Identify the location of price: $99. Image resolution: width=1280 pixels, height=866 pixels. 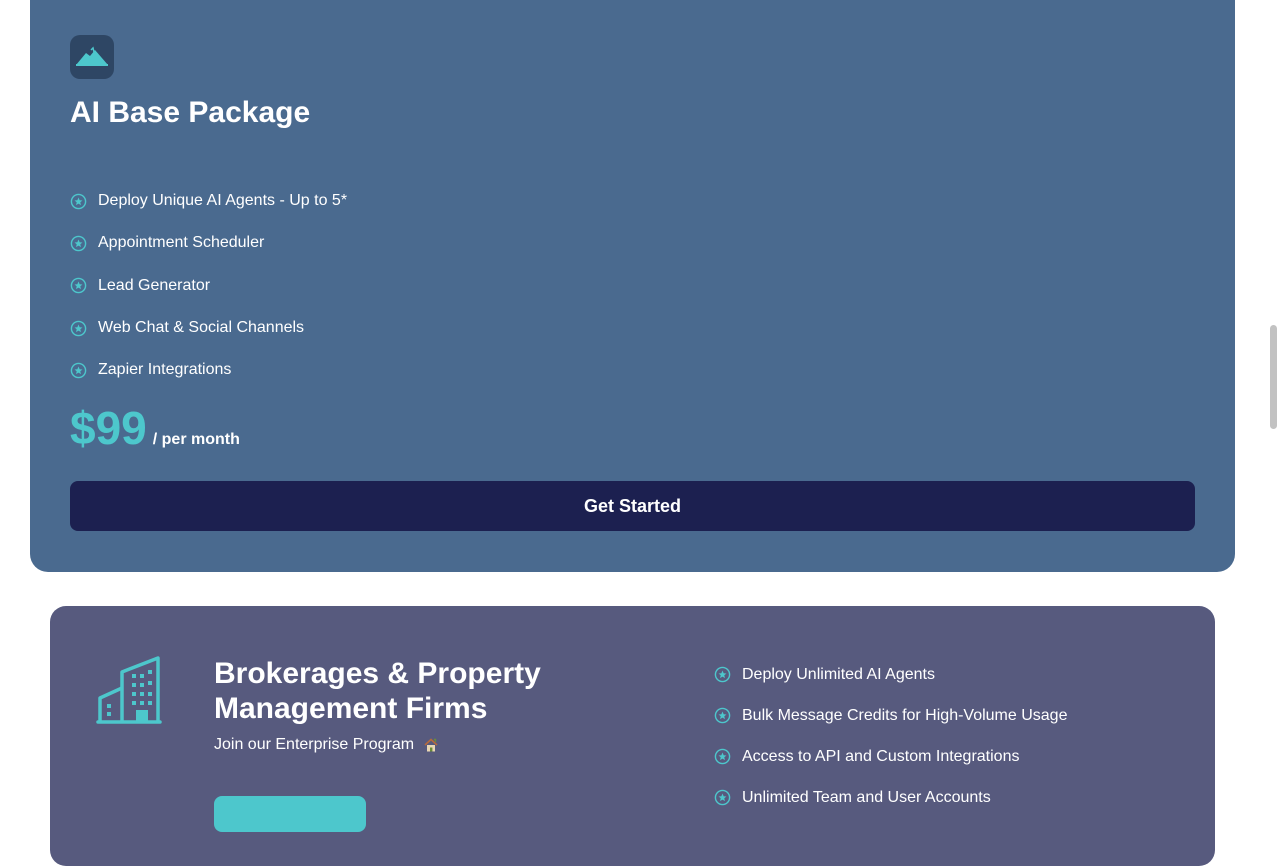
(108, 428).